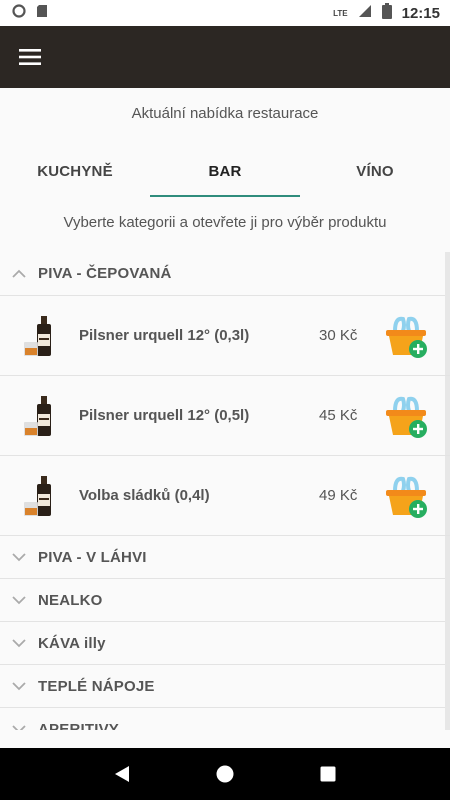  I want to click on hamburger-menu-icon, so click(30, 57).